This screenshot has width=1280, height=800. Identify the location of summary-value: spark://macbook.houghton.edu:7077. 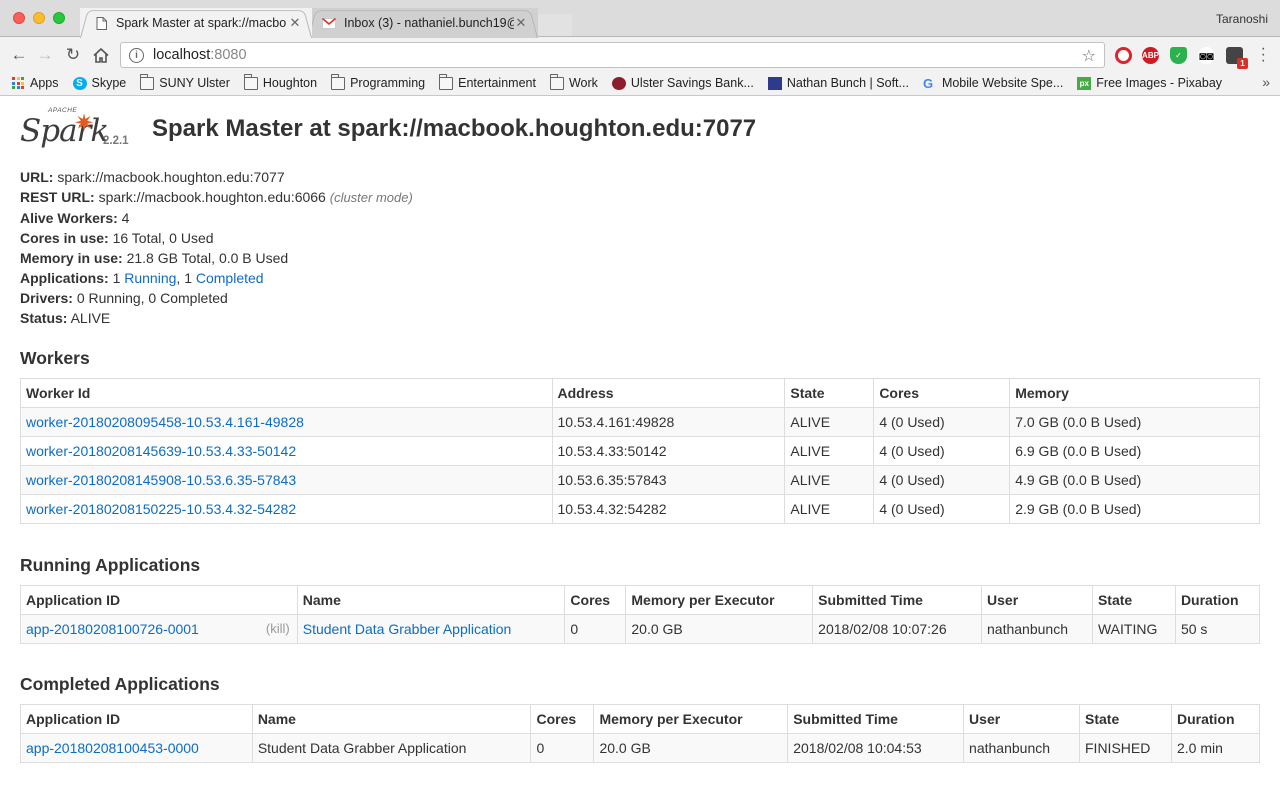
(171, 177).